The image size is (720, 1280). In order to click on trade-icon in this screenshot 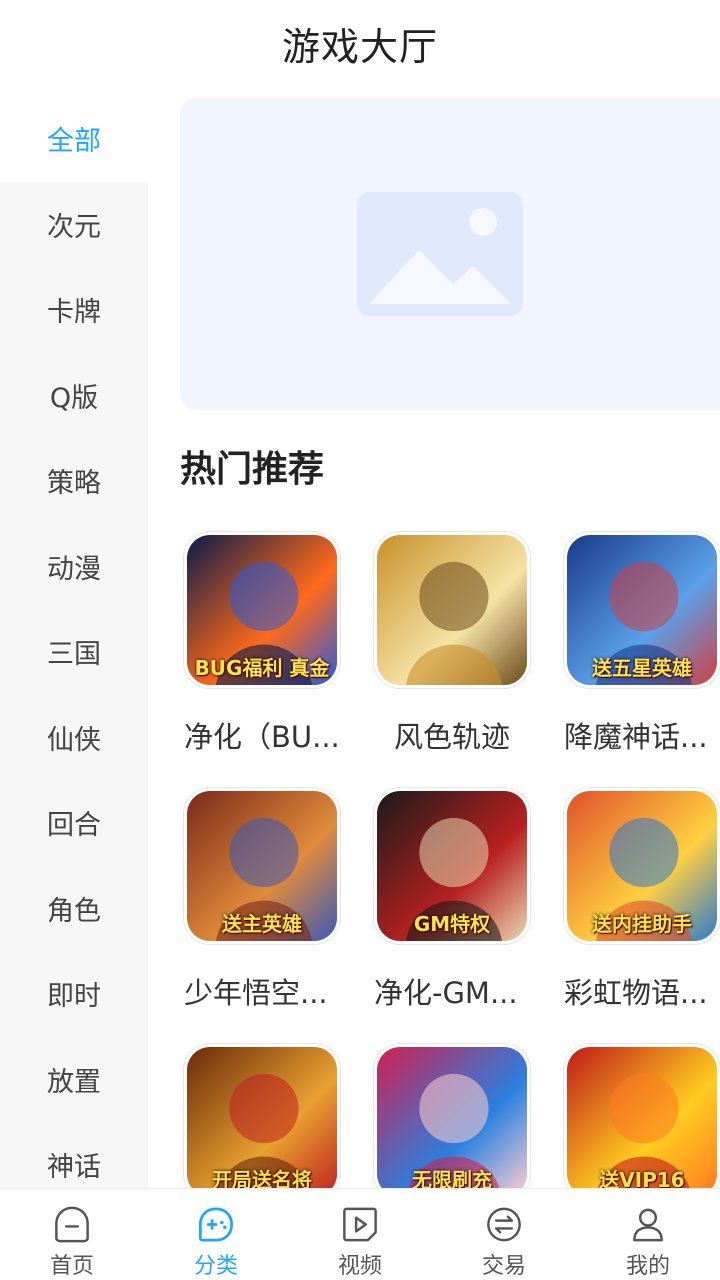, I will do `click(504, 1224)`.